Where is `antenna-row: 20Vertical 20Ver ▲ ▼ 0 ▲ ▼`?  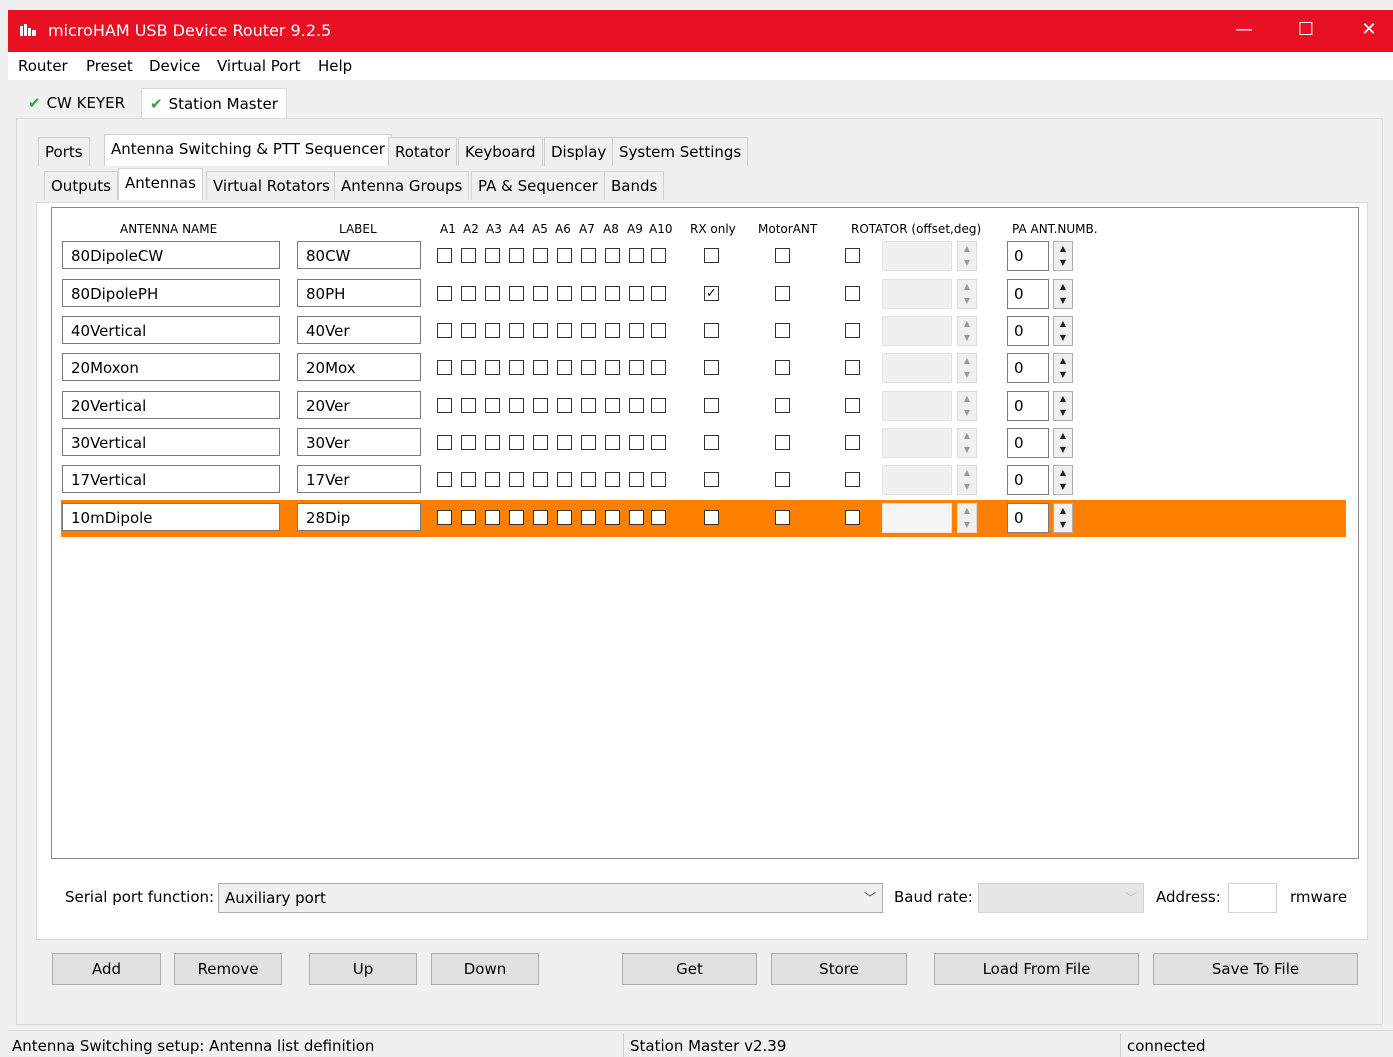
antenna-row: 20Vertical 20Ver ▲ ▼ 0 ▲ ▼ is located at coordinates (703, 406).